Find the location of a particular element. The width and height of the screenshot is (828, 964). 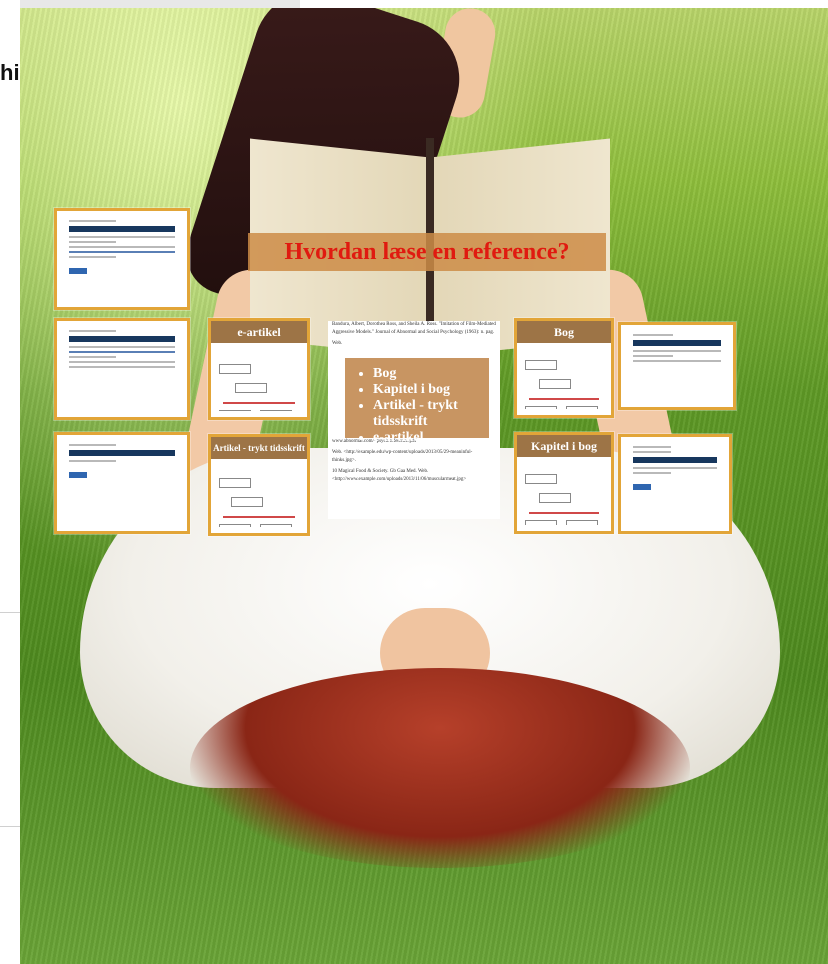

edge-heading-text: hi is located at coordinates (10, 72).